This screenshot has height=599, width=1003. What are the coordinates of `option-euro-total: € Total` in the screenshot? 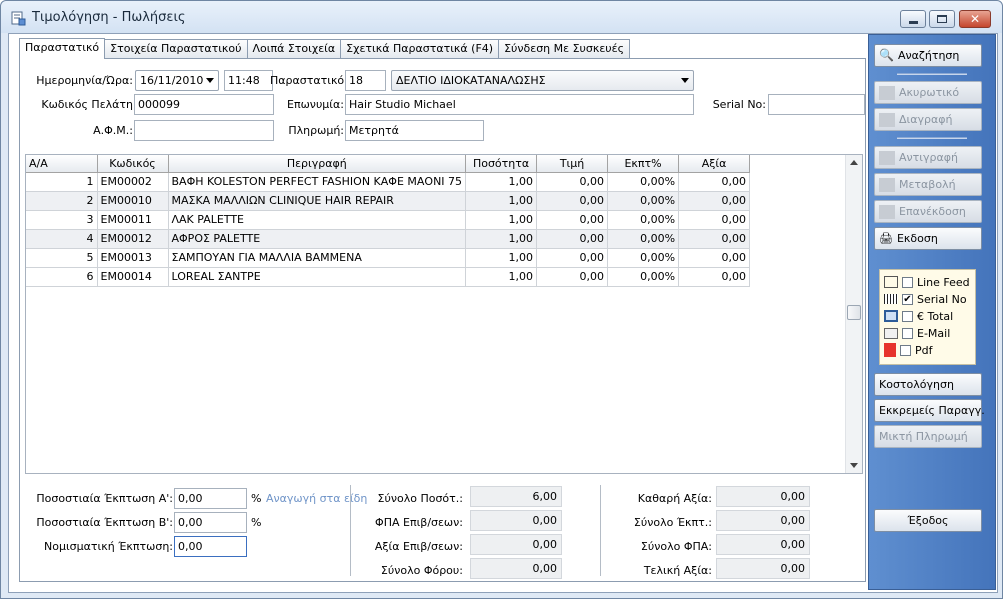 It's located at (918, 316).